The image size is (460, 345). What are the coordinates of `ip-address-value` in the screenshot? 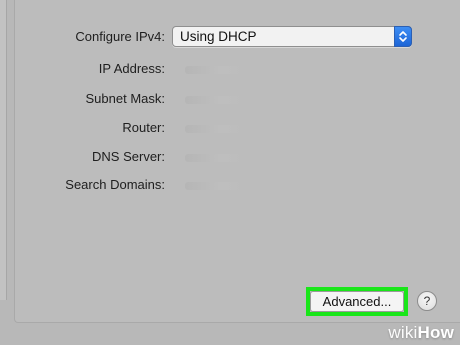 It's located at (215, 70).